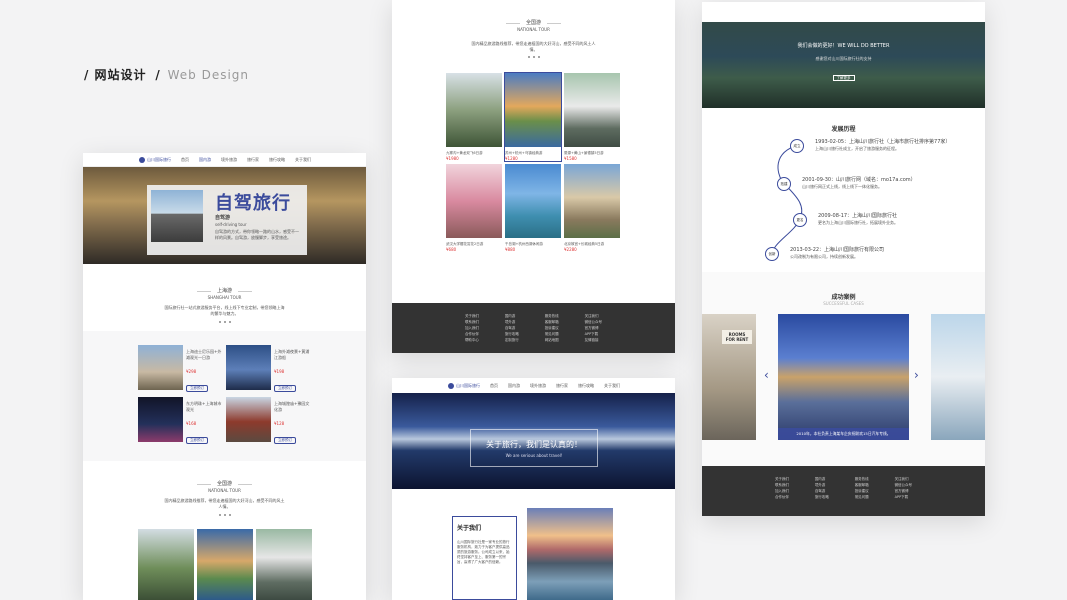 The width and height of the screenshot is (1067, 600). What do you see at coordinates (204, 354) in the screenshot?
I see `tour-title: 上海迪士尼乐园+外滩观光一日游` at bounding box center [204, 354].